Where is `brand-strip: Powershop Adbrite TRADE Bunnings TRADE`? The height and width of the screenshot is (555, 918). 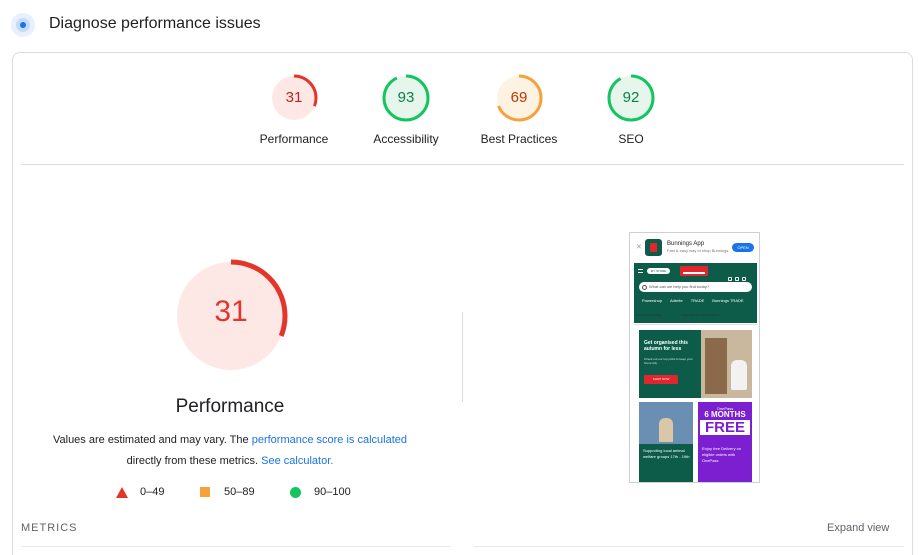
brand-strip: Powershop Adbrite TRADE Bunnings TRADE is located at coordinates (698, 302).